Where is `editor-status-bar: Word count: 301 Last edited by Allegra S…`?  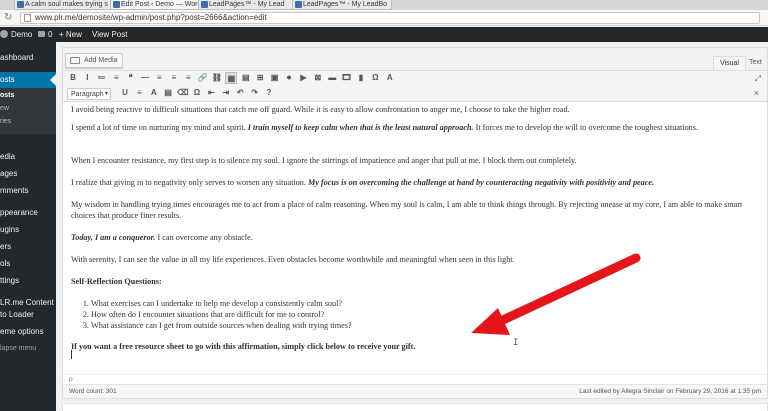
editor-status-bar: Word count: 301 Last edited by Allegra S… is located at coordinates (415, 391).